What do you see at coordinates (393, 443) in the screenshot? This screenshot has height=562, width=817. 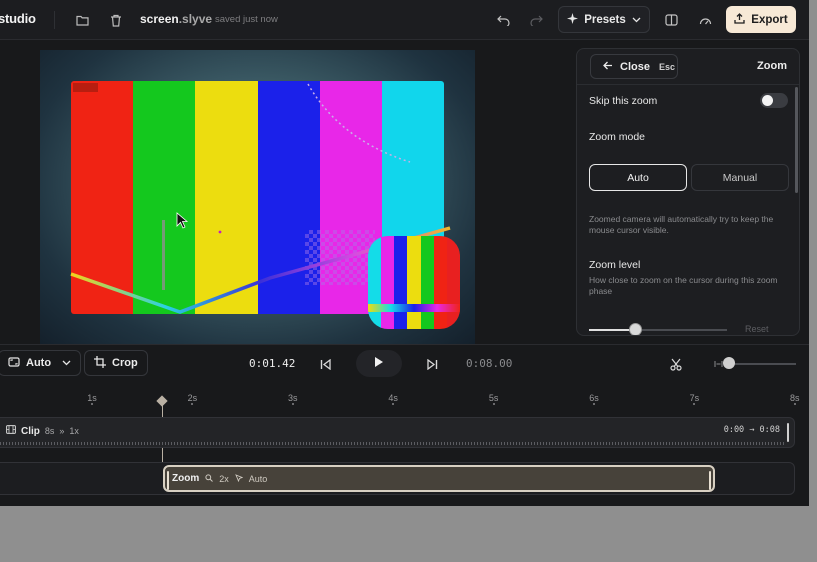 I see `clip-waveform` at bounding box center [393, 443].